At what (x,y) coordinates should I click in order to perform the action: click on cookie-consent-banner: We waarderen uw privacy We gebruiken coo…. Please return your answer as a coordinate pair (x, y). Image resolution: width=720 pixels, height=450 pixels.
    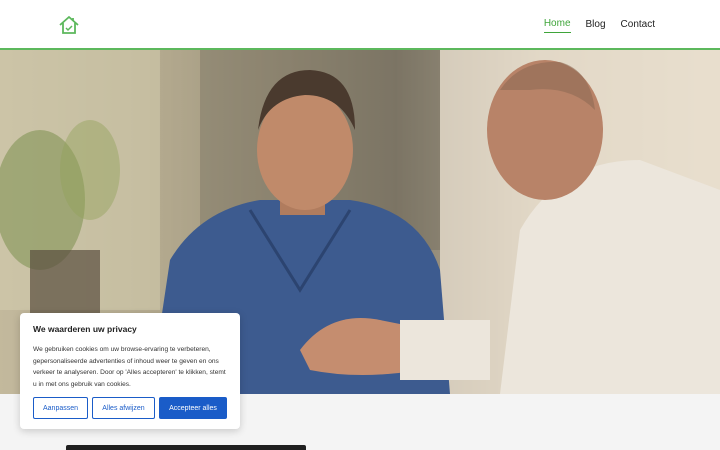
    Looking at the image, I should click on (130, 371).